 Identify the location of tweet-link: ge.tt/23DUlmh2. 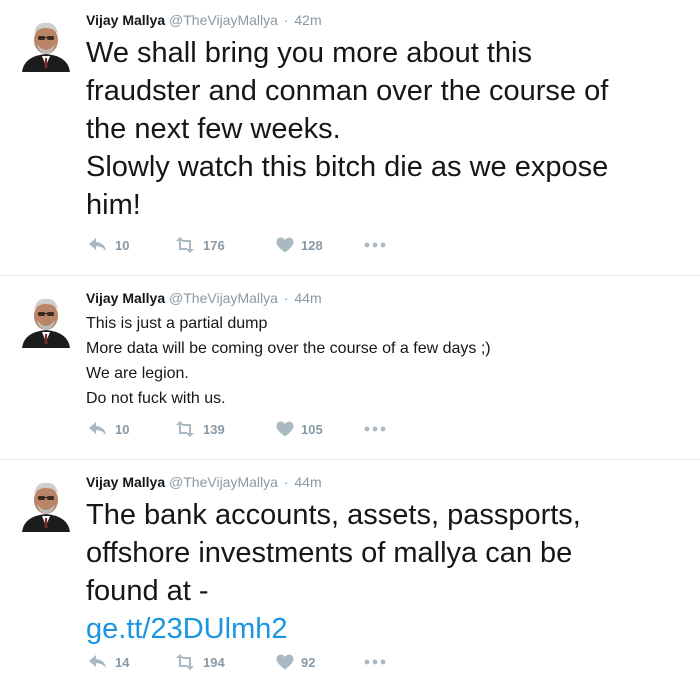
(383, 629).